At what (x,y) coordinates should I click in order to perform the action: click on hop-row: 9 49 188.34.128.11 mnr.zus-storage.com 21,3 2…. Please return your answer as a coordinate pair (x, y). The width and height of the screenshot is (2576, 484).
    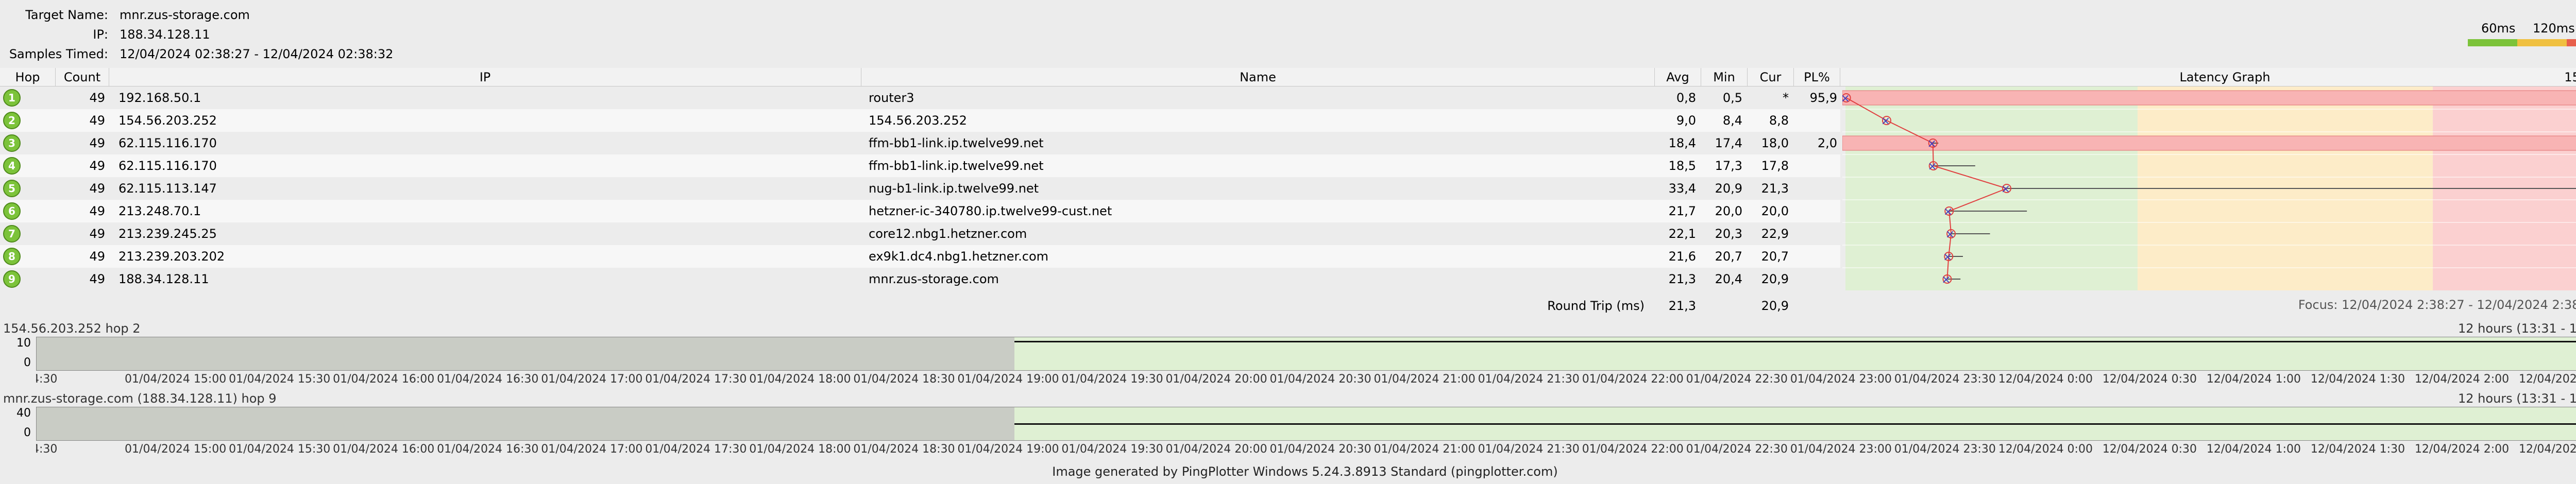
    Looking at the image, I should click on (920, 279).